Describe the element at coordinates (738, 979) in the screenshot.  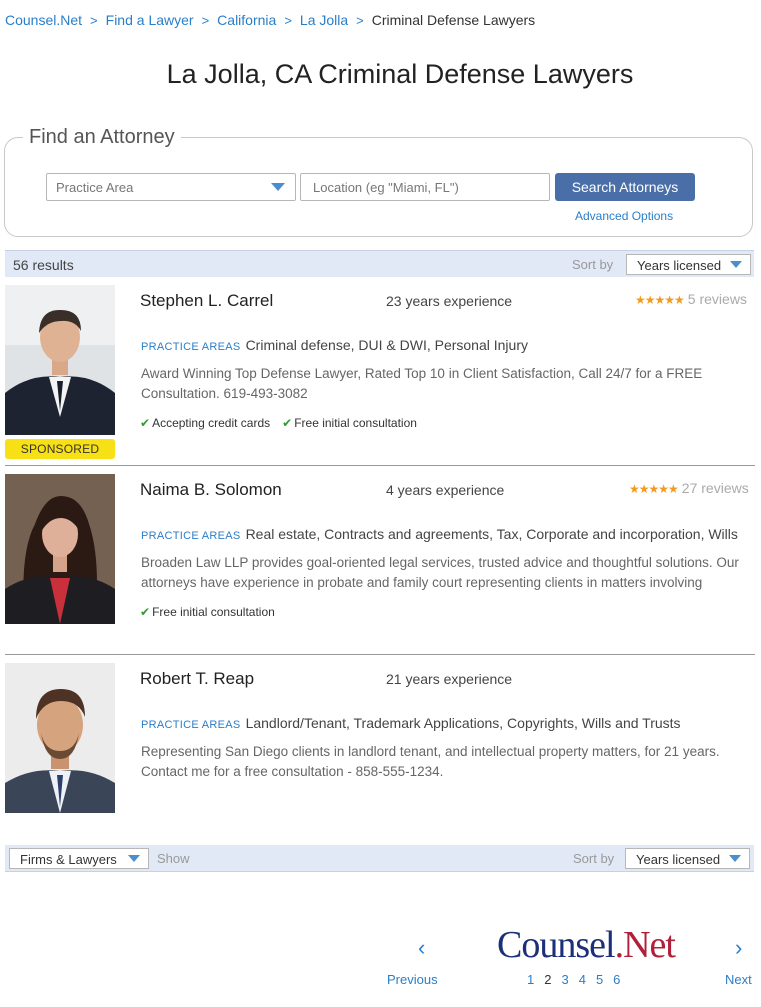
I see `next-page-link: Next` at that location.